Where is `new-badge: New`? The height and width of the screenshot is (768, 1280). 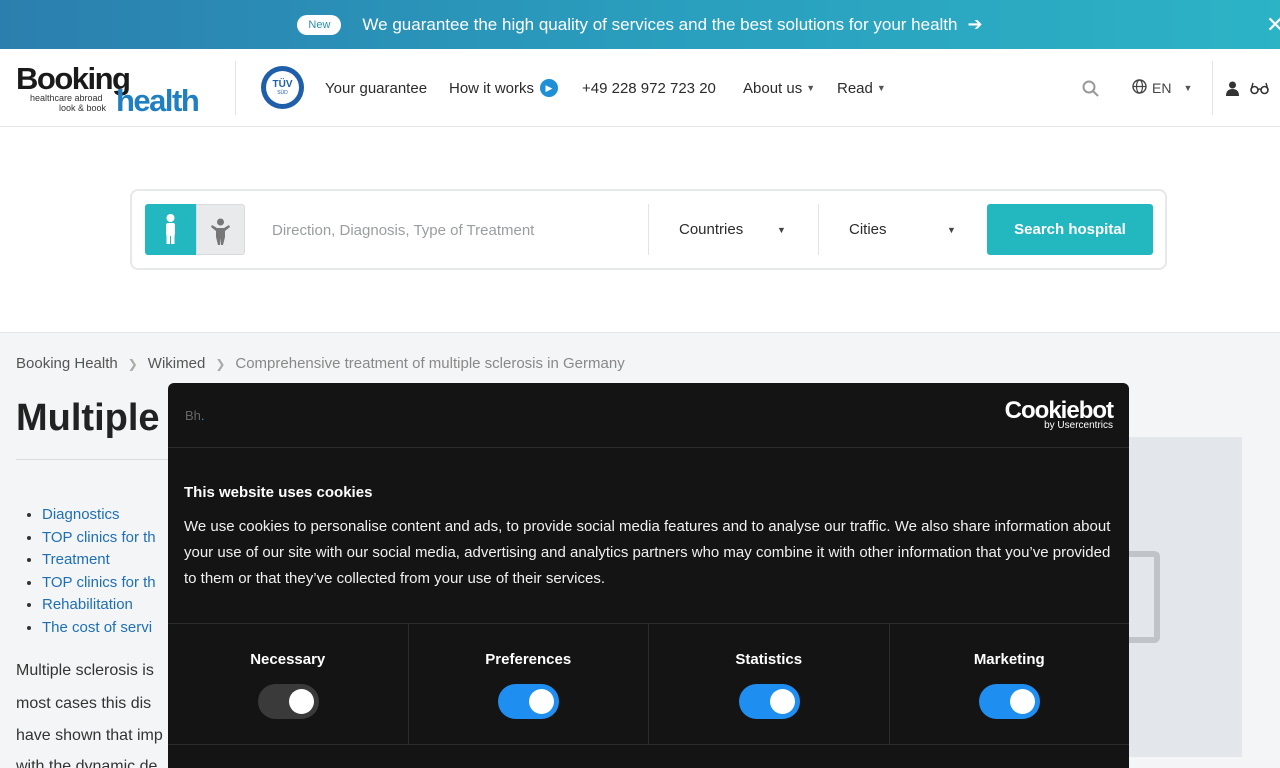
new-badge: New is located at coordinates (319, 24).